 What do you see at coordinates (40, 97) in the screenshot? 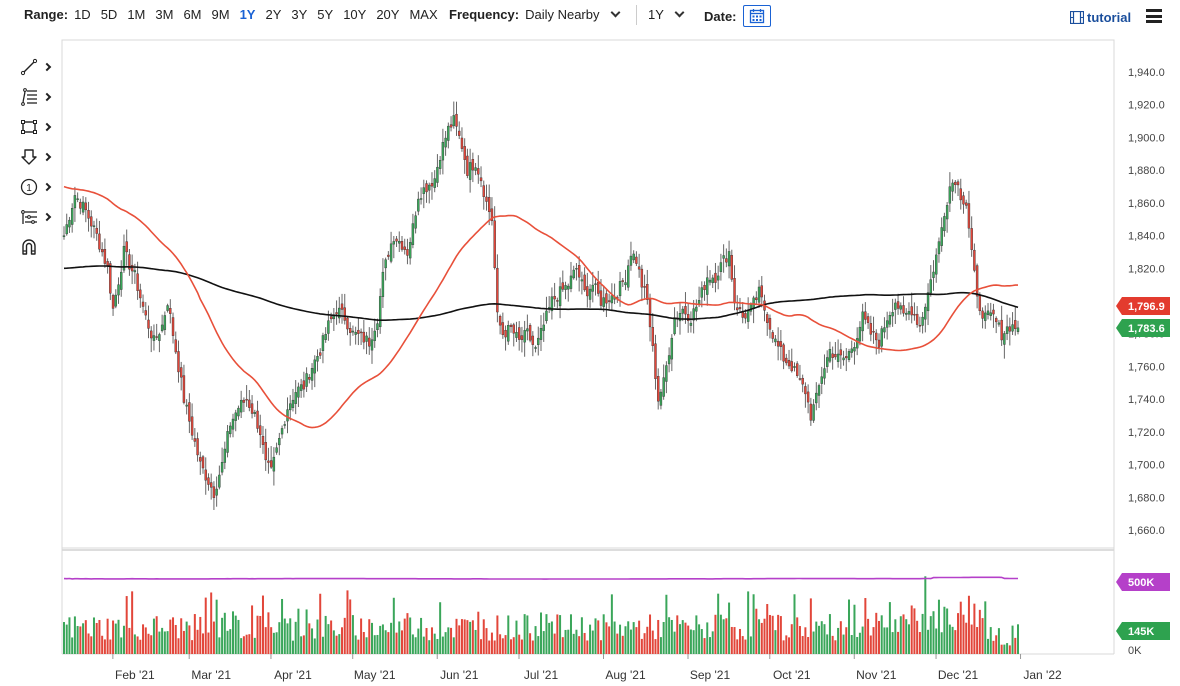
I see `fibonacci-tool-button` at bounding box center [40, 97].